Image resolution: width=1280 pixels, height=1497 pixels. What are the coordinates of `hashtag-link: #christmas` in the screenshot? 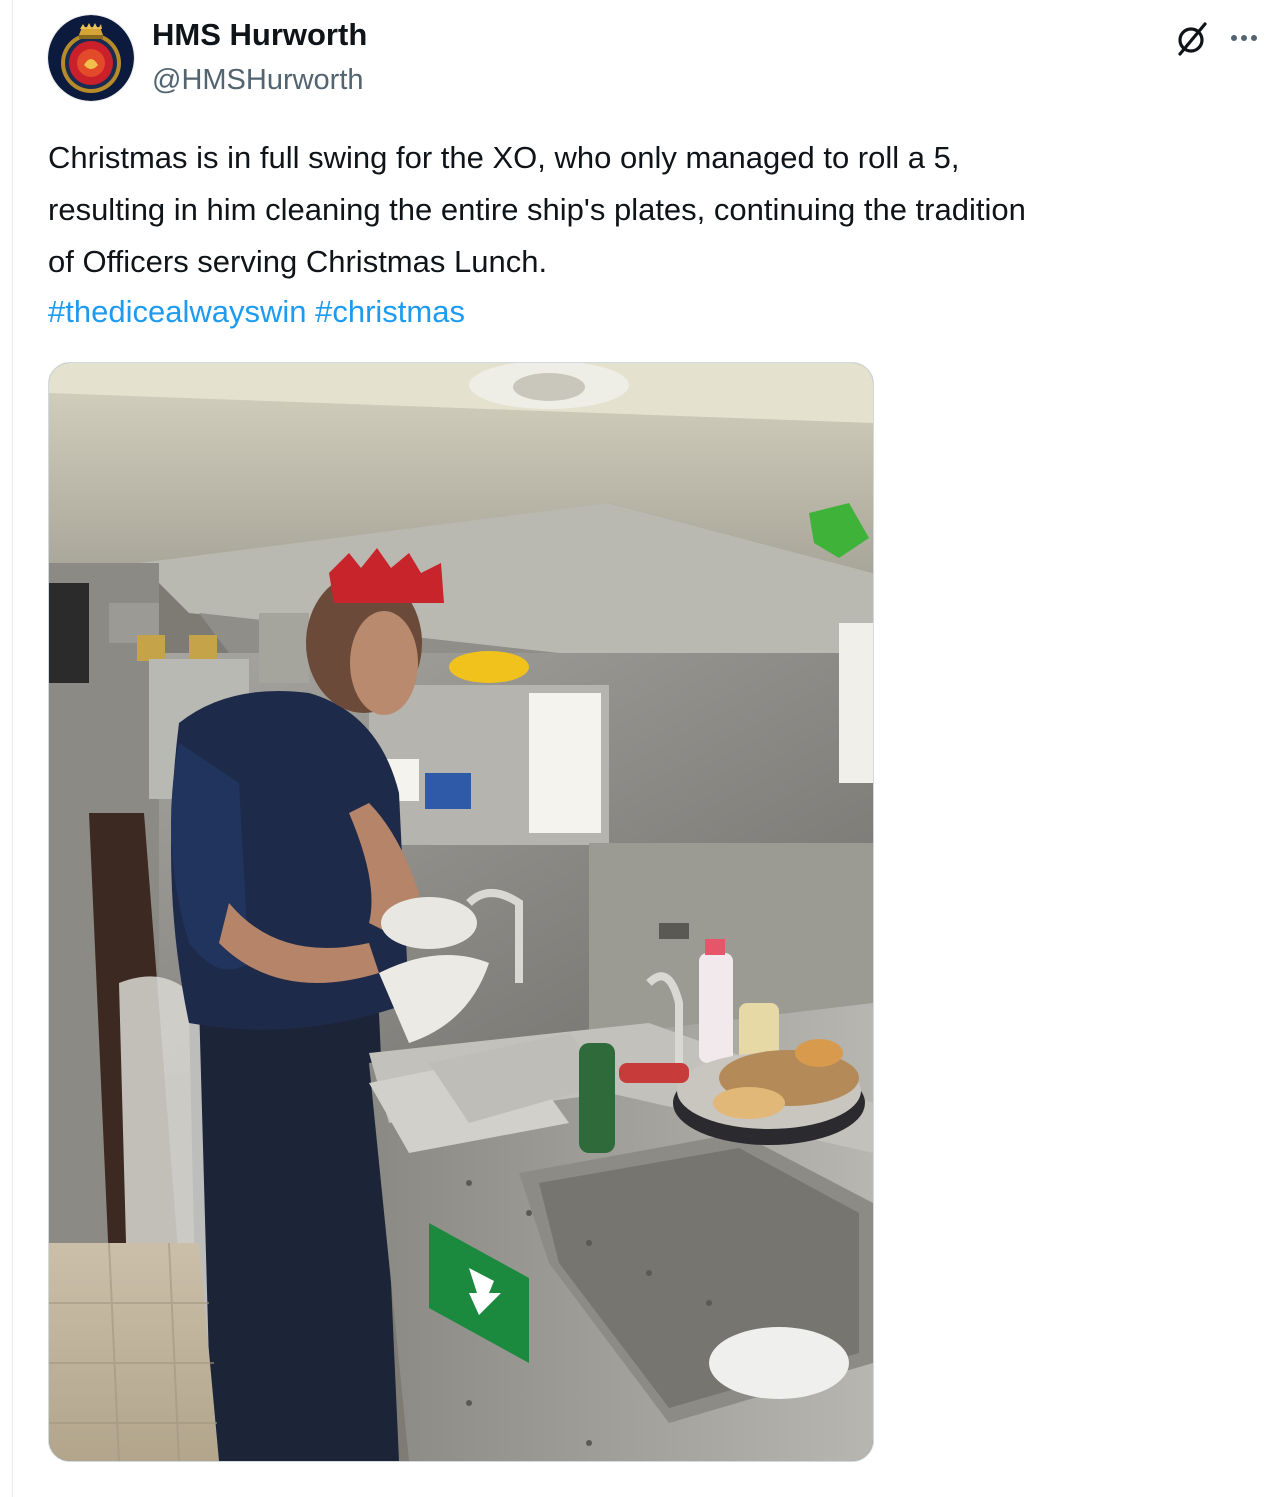 It's located at (390, 311).